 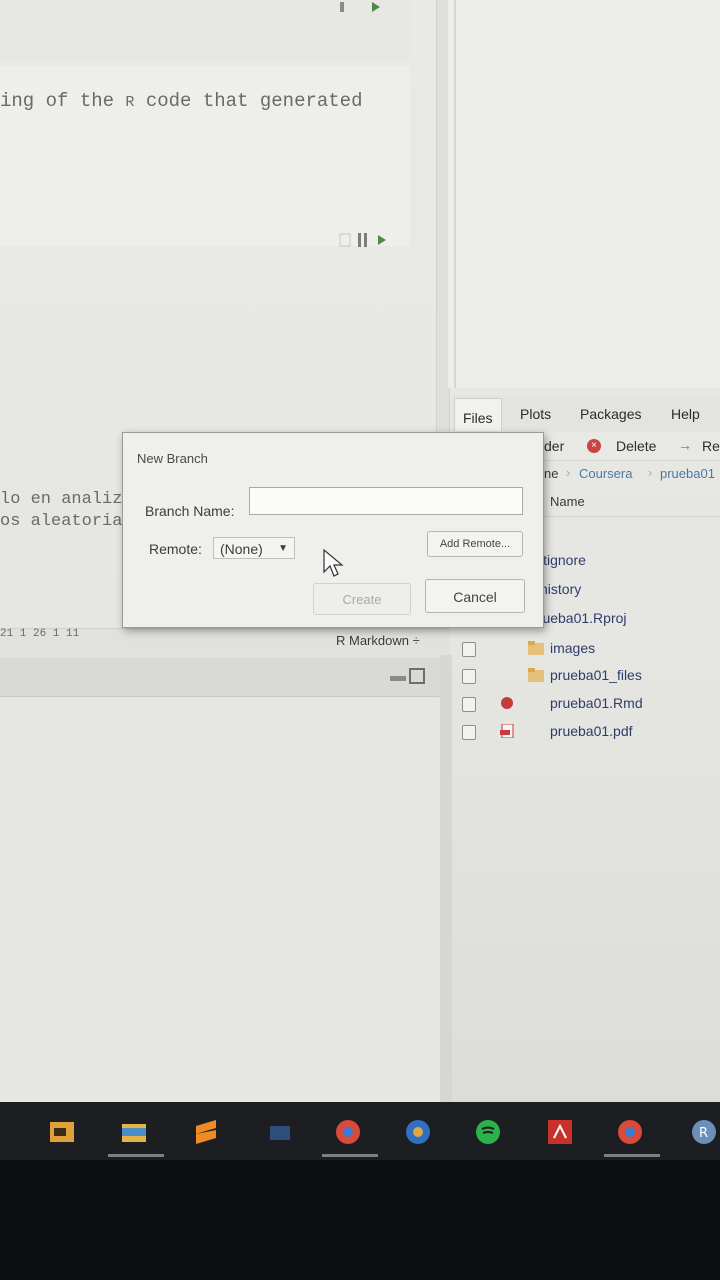 I want to click on app-icon, so click(x=280, y=1132).